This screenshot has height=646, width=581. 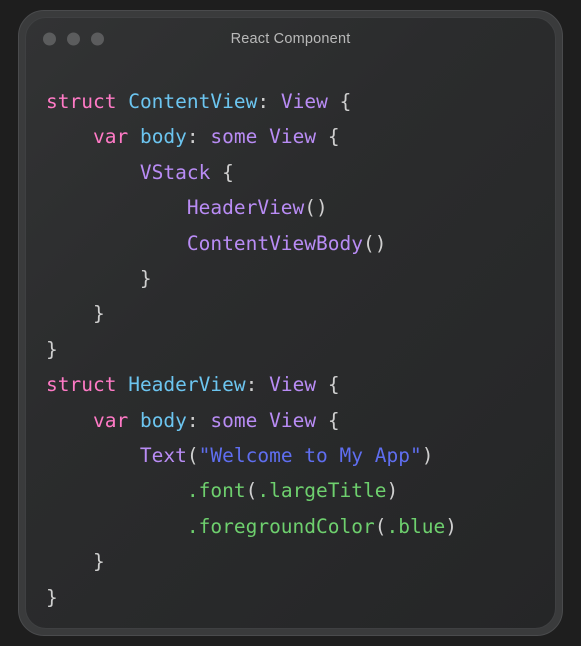 What do you see at coordinates (216, 491) in the screenshot?
I see `code-token-method: .font` at bounding box center [216, 491].